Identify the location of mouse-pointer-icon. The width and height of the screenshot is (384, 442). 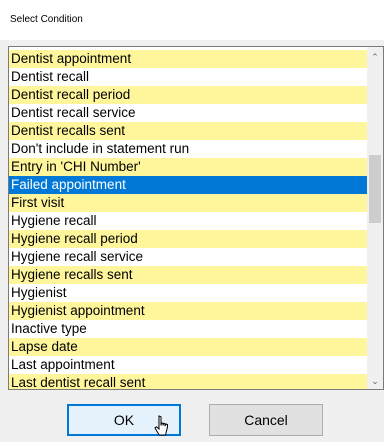
(161, 425).